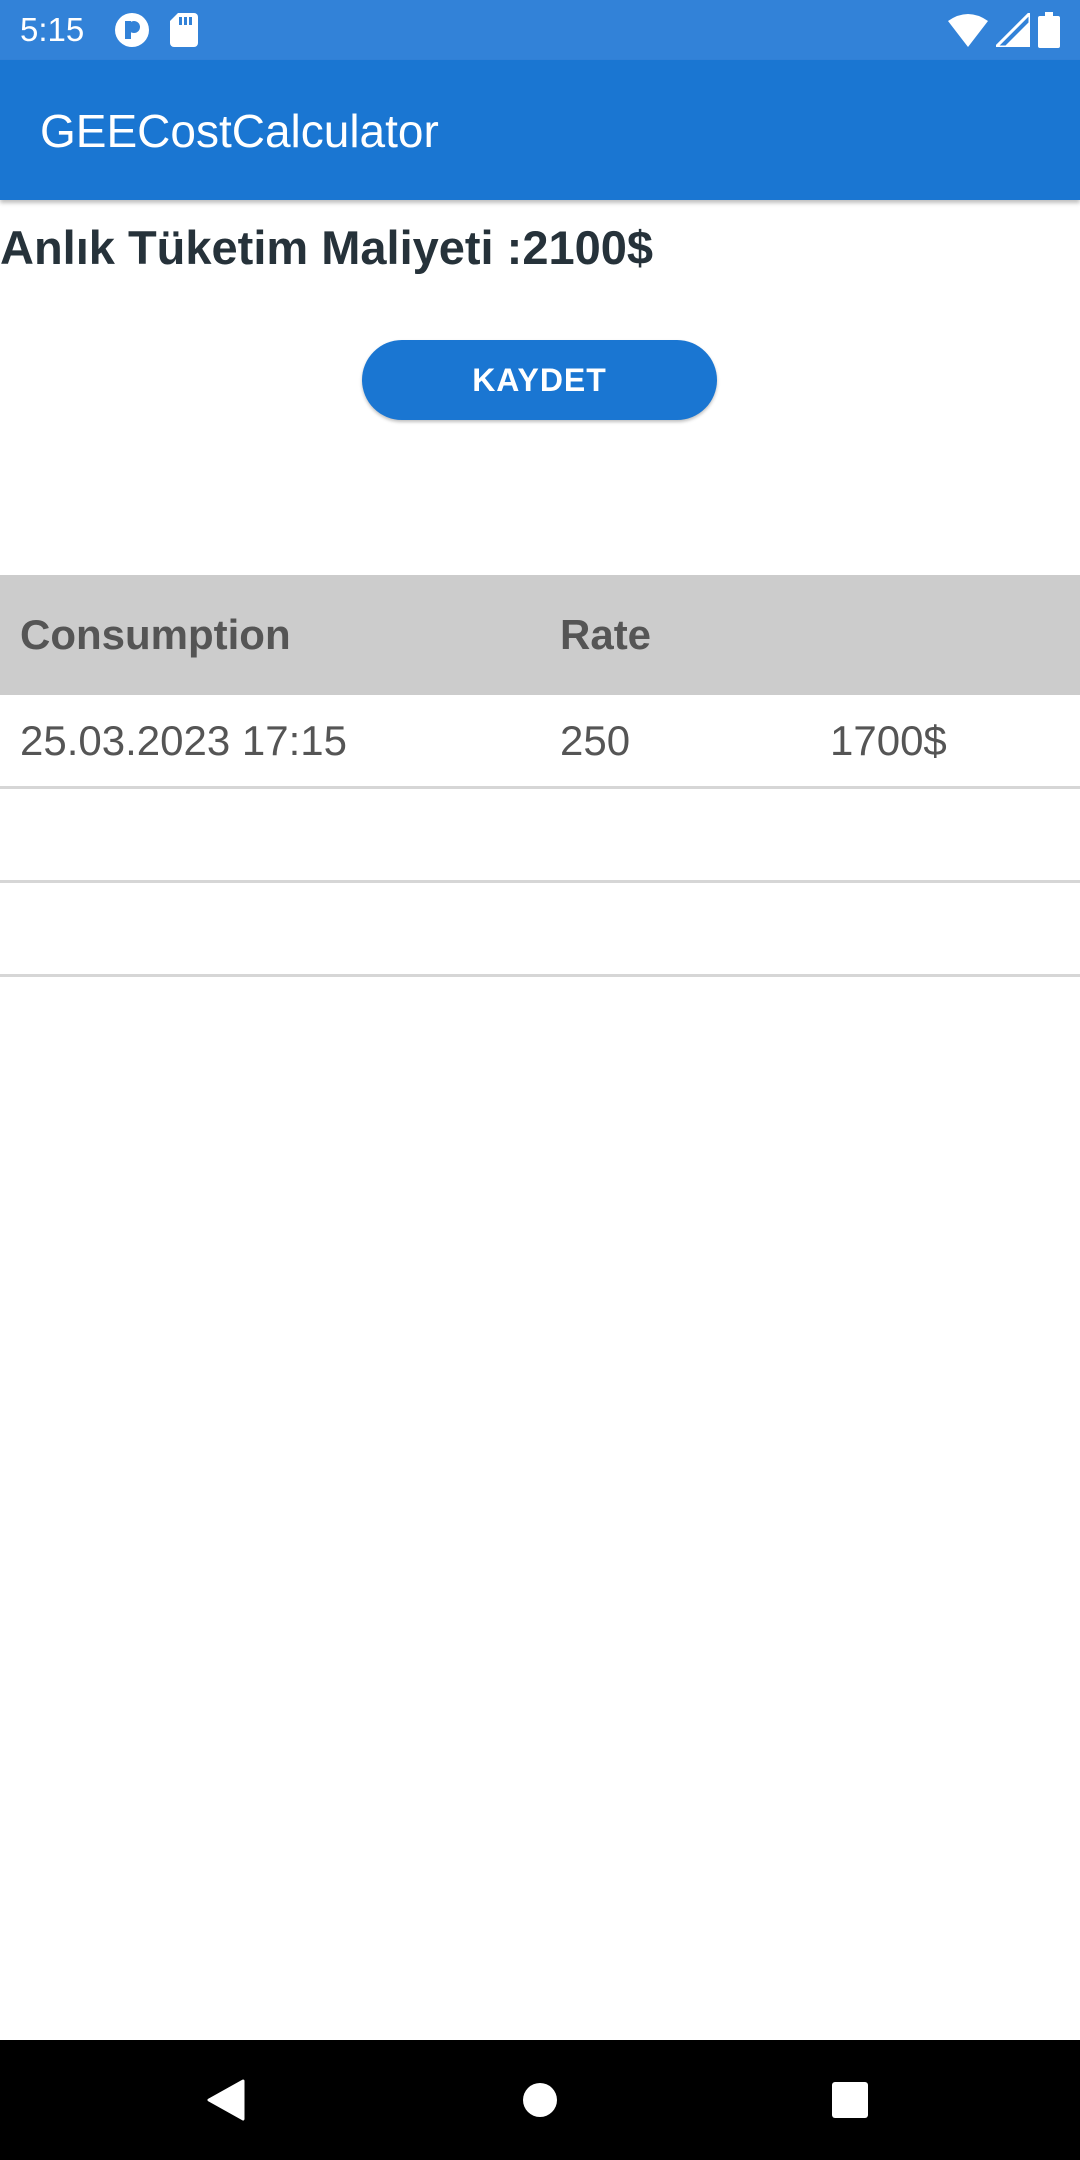 This screenshot has height=2160, width=1080. What do you see at coordinates (239, 131) in the screenshot?
I see `app-title: GEECostCalculator` at bounding box center [239, 131].